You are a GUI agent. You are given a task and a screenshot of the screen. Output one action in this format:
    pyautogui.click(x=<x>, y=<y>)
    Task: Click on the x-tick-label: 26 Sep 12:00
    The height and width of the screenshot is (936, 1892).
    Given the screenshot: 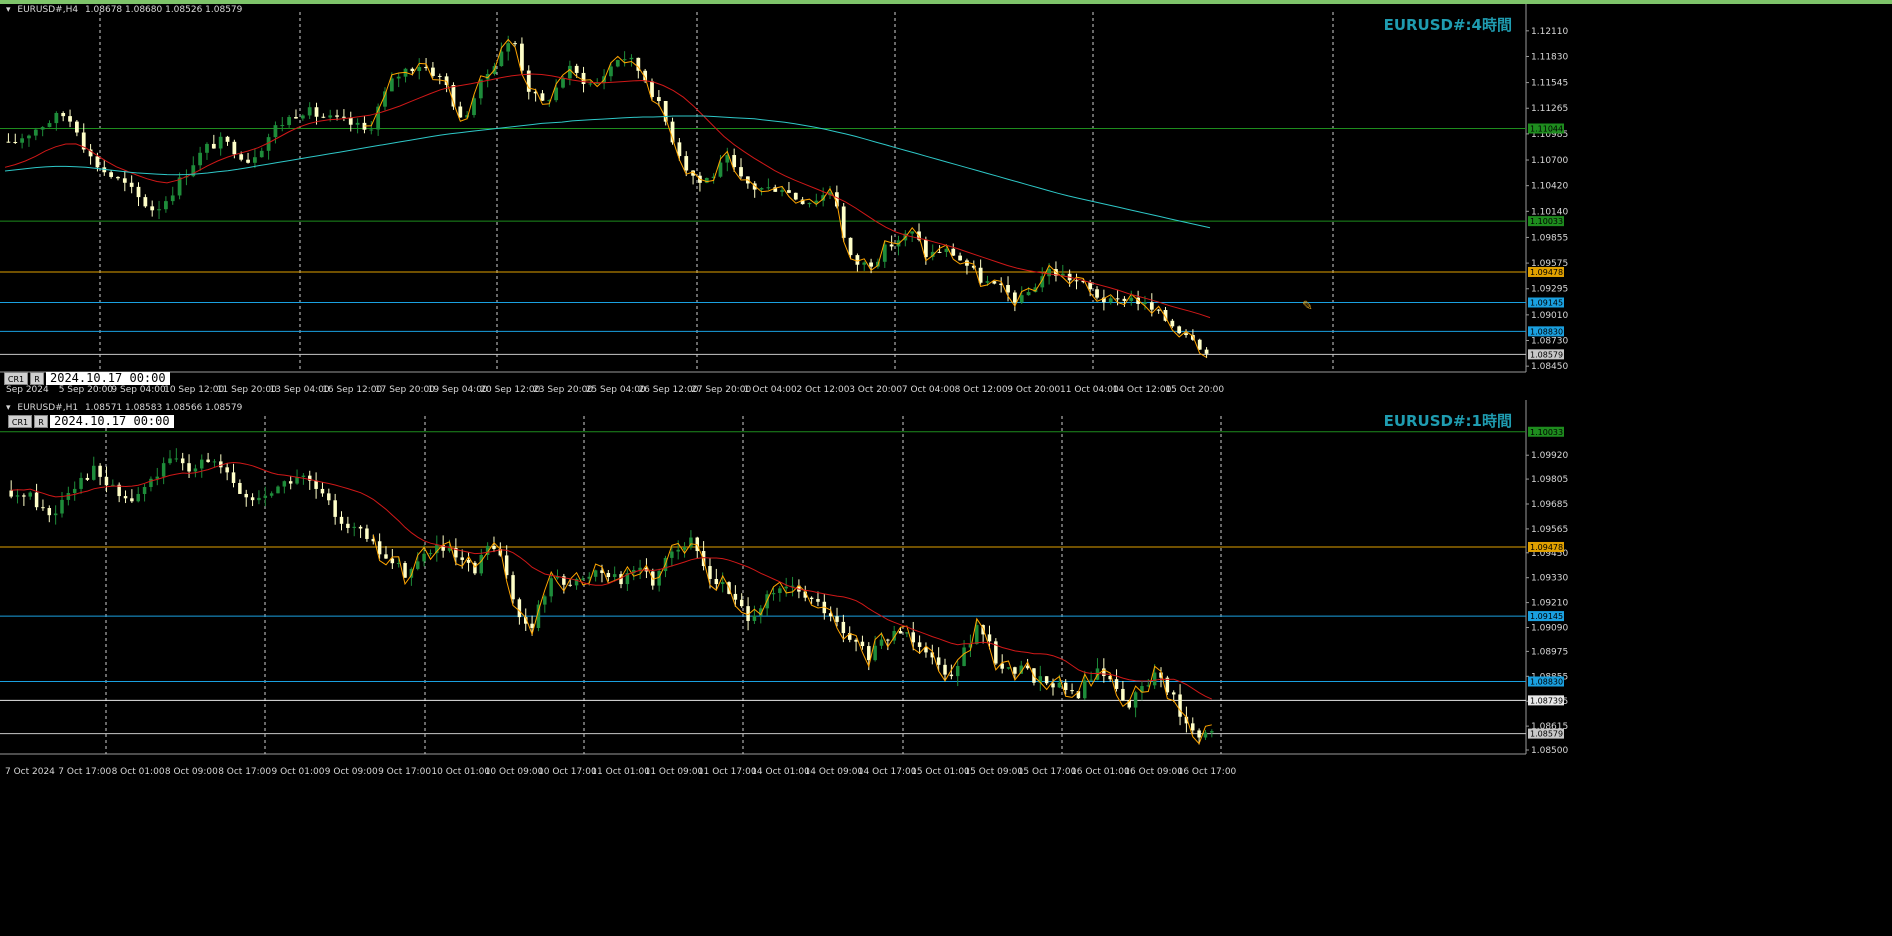 What is the action you would take?
    pyautogui.click(x=668, y=390)
    